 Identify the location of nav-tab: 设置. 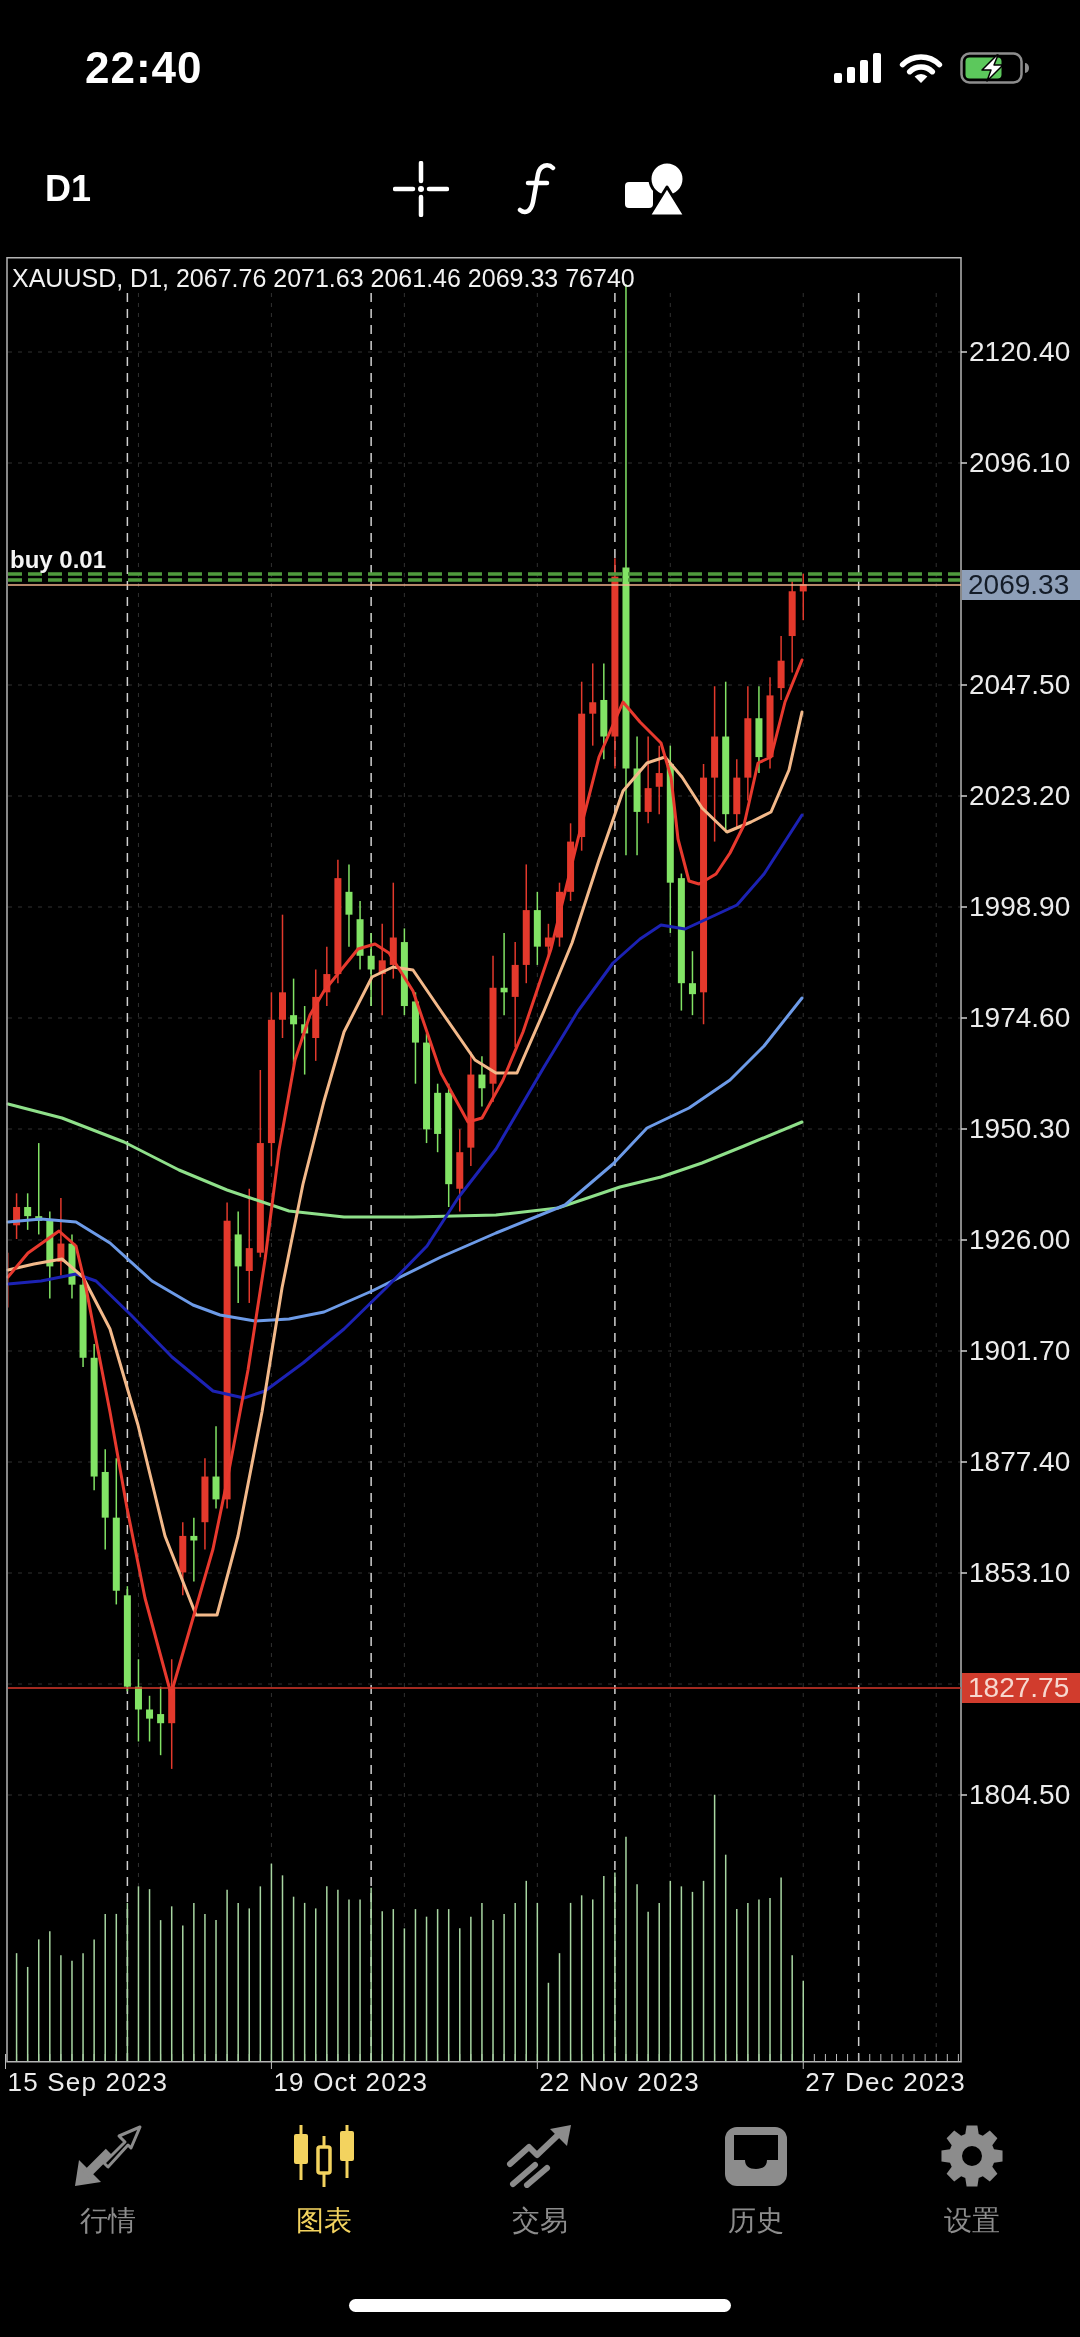
(972, 2180).